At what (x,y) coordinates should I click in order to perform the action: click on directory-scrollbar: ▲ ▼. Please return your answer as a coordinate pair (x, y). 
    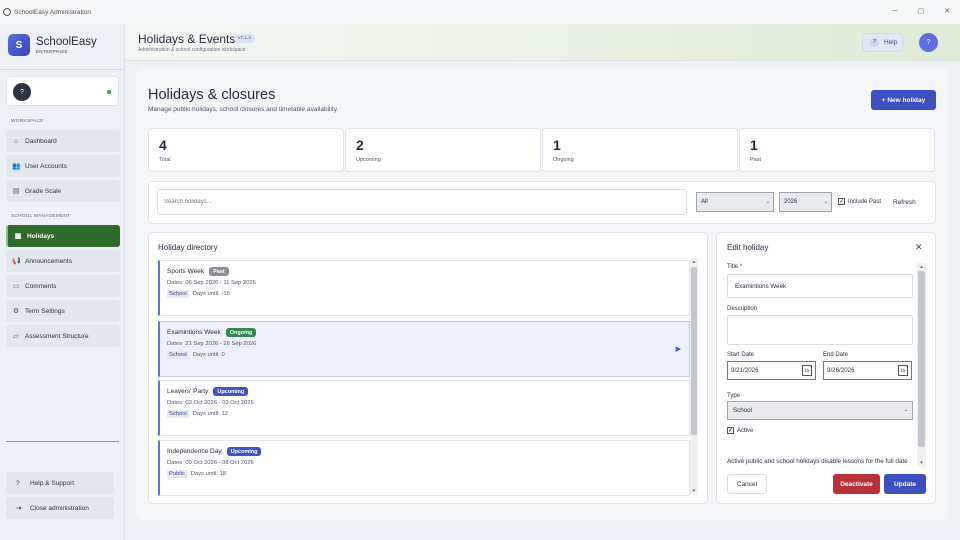
    Looking at the image, I should click on (694, 376).